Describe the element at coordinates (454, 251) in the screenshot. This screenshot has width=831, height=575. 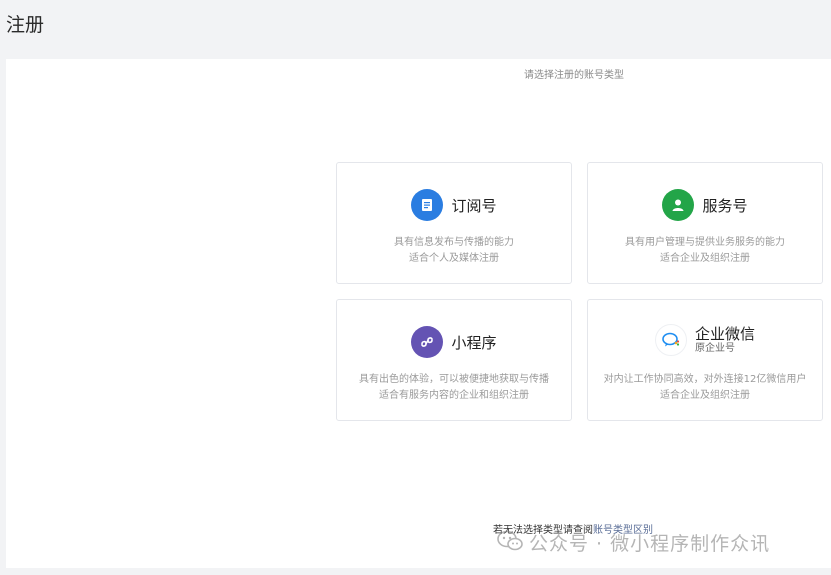
I see `card-description: 具有信息发布与传播的能力 适合个人及媒体注册` at that location.